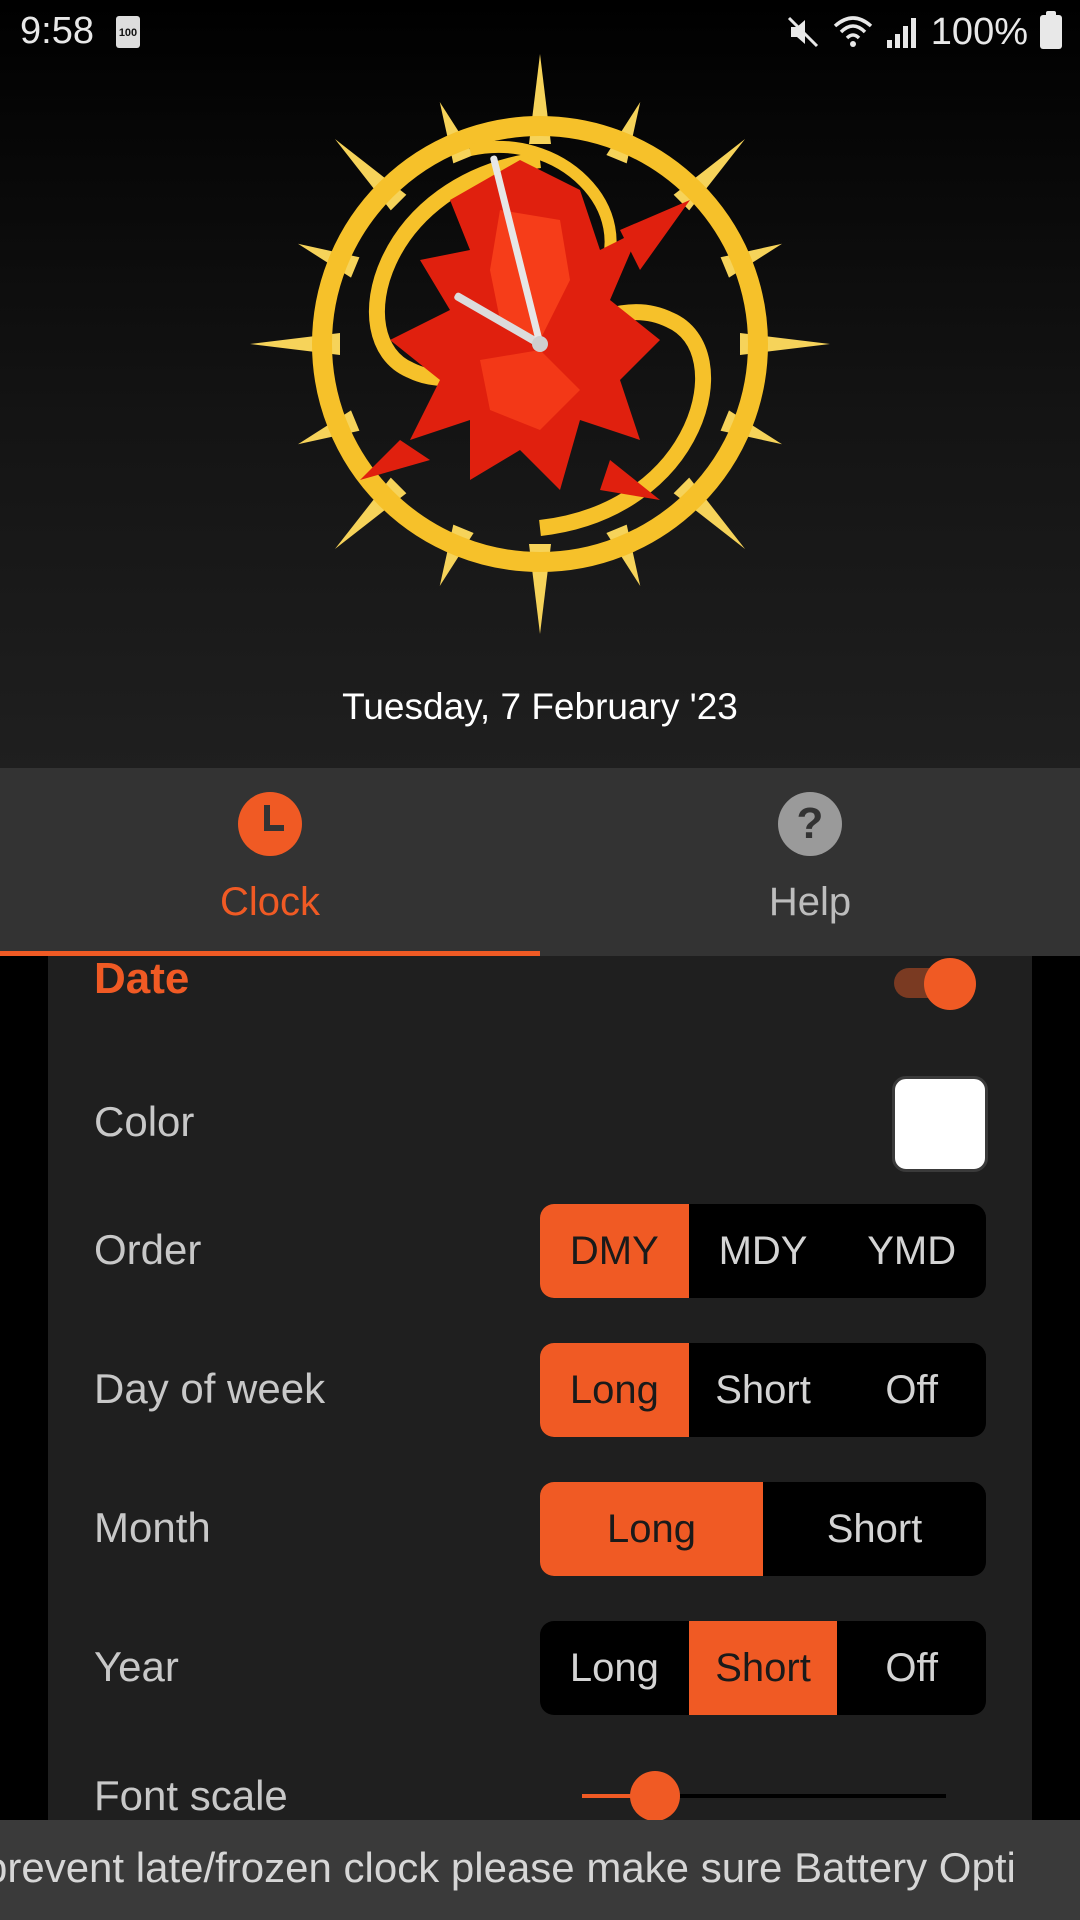 This screenshot has height=1920, width=1080. Describe the element at coordinates (614, 1390) in the screenshot. I see `day-of-week-option: Long` at that location.